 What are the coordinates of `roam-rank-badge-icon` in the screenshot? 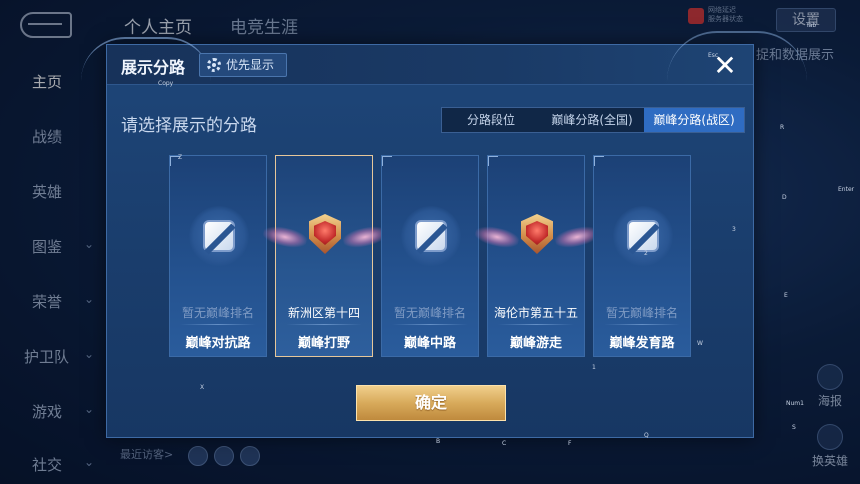 It's located at (537, 236).